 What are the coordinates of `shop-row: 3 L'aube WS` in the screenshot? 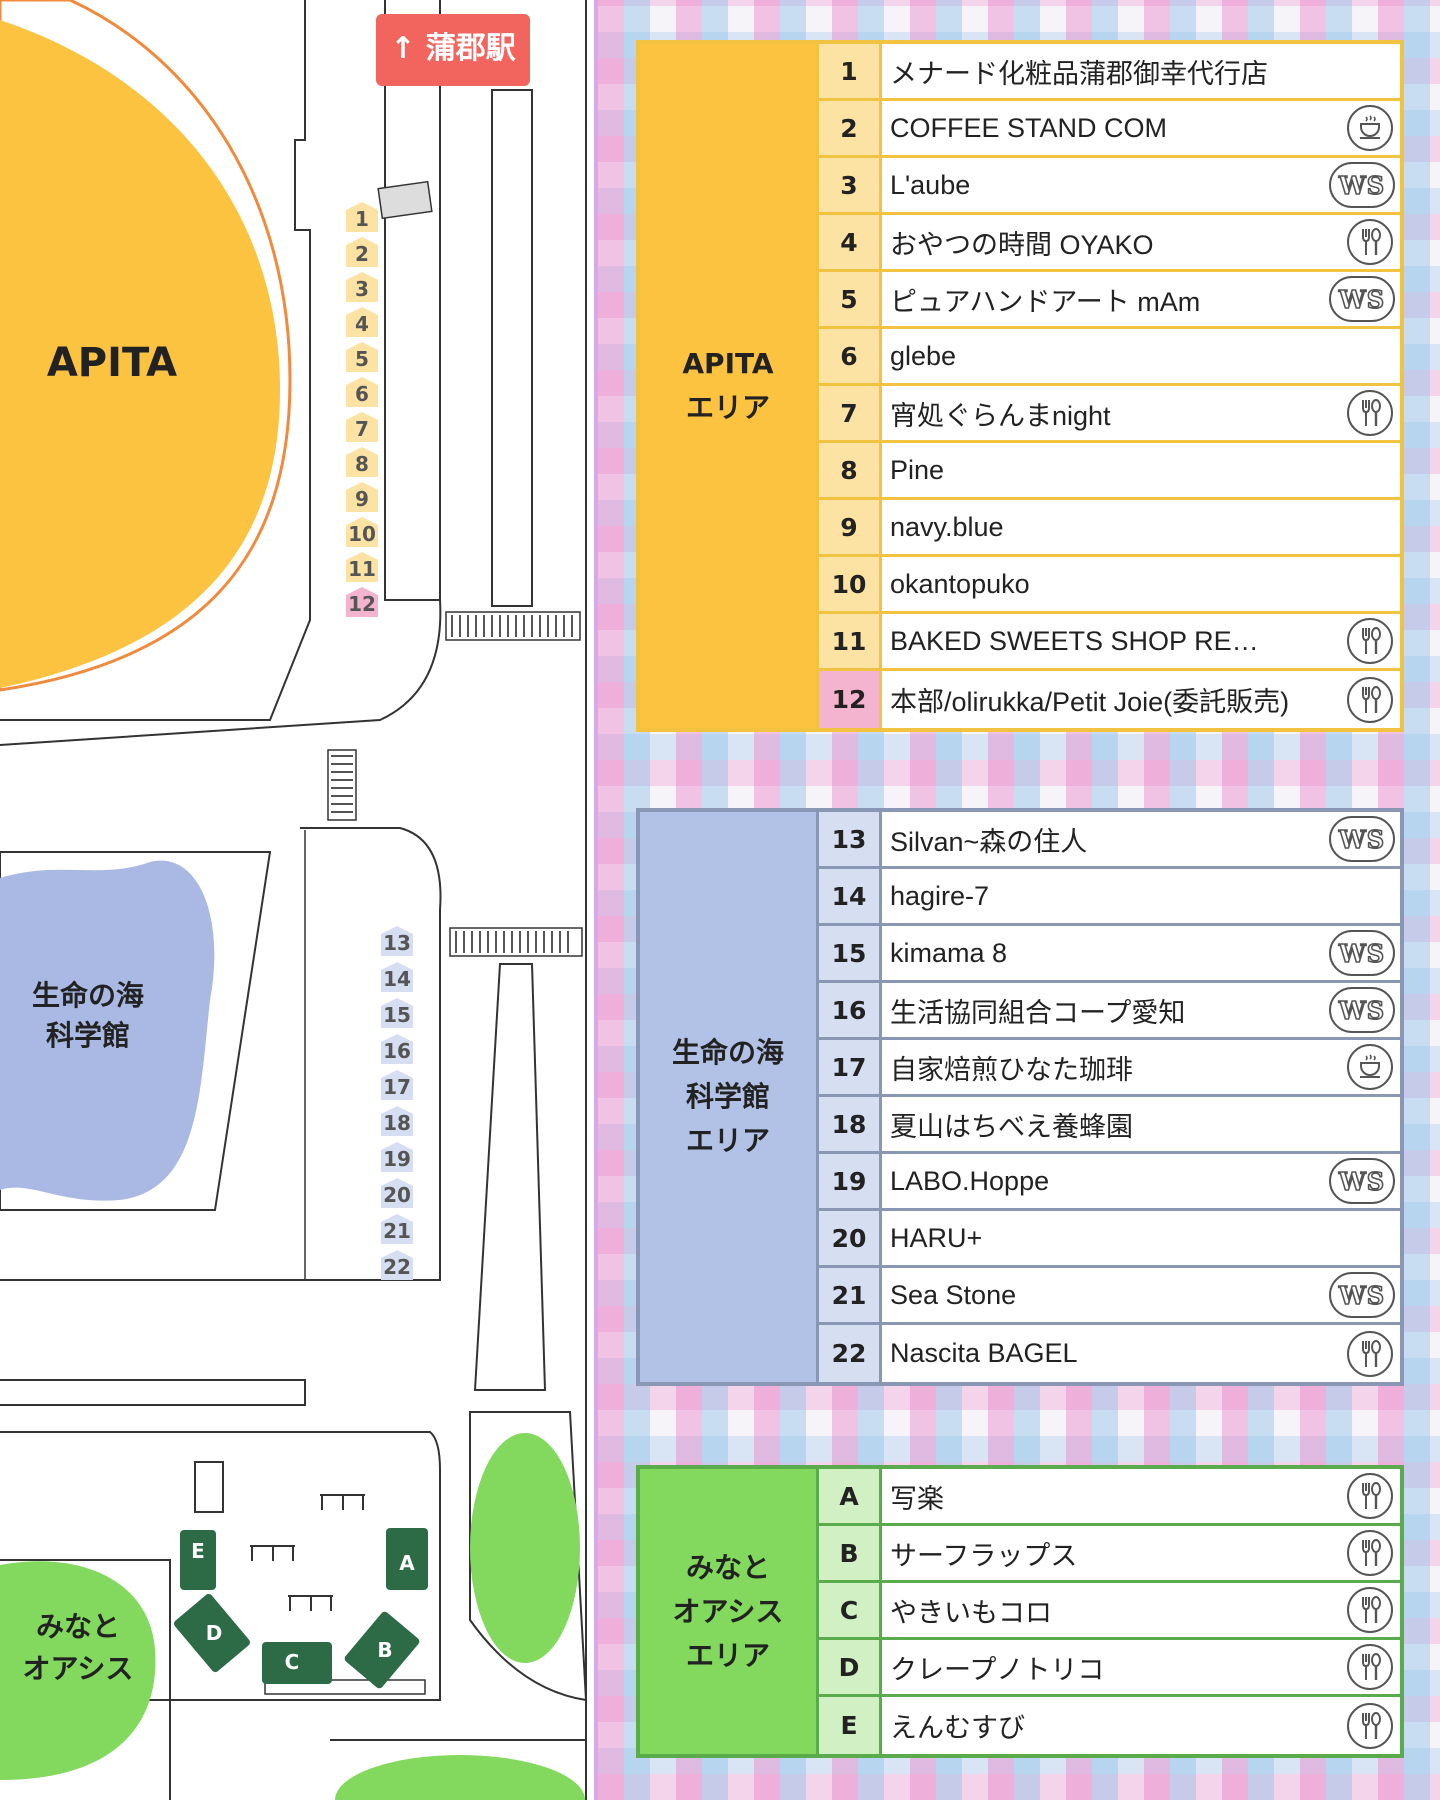 It's located at (1108, 186).